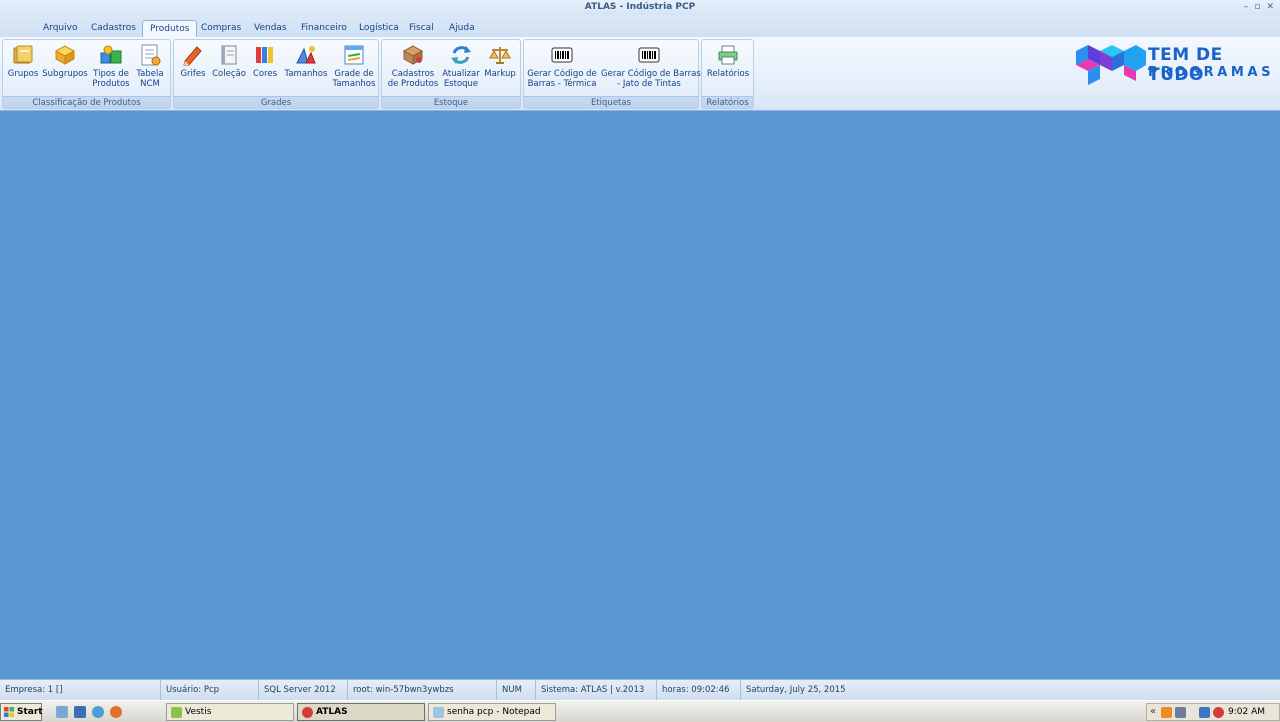 The height and width of the screenshot is (722, 1280). Describe the element at coordinates (1246, 7) in the screenshot. I see `minimize-button: –` at that location.